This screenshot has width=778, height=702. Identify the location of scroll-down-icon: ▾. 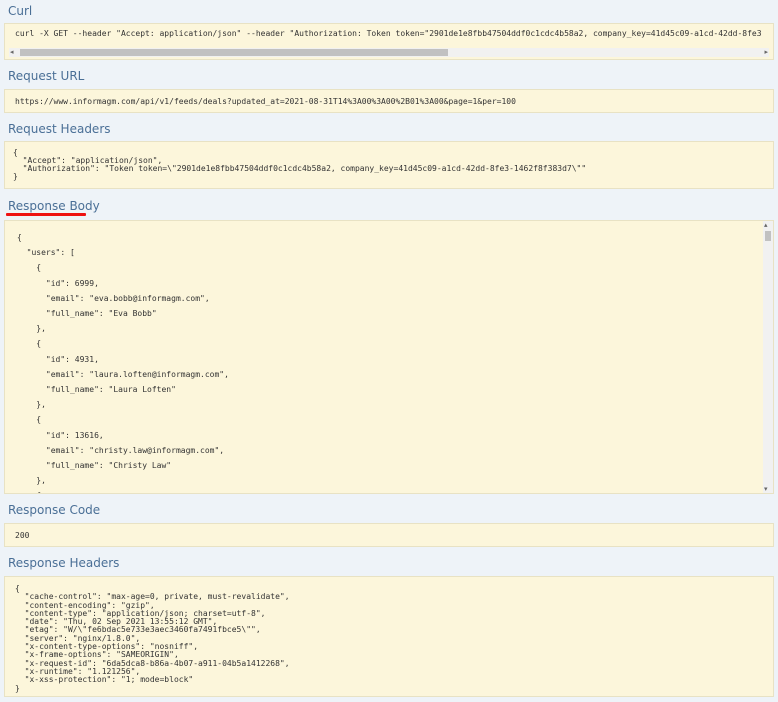
(766, 489).